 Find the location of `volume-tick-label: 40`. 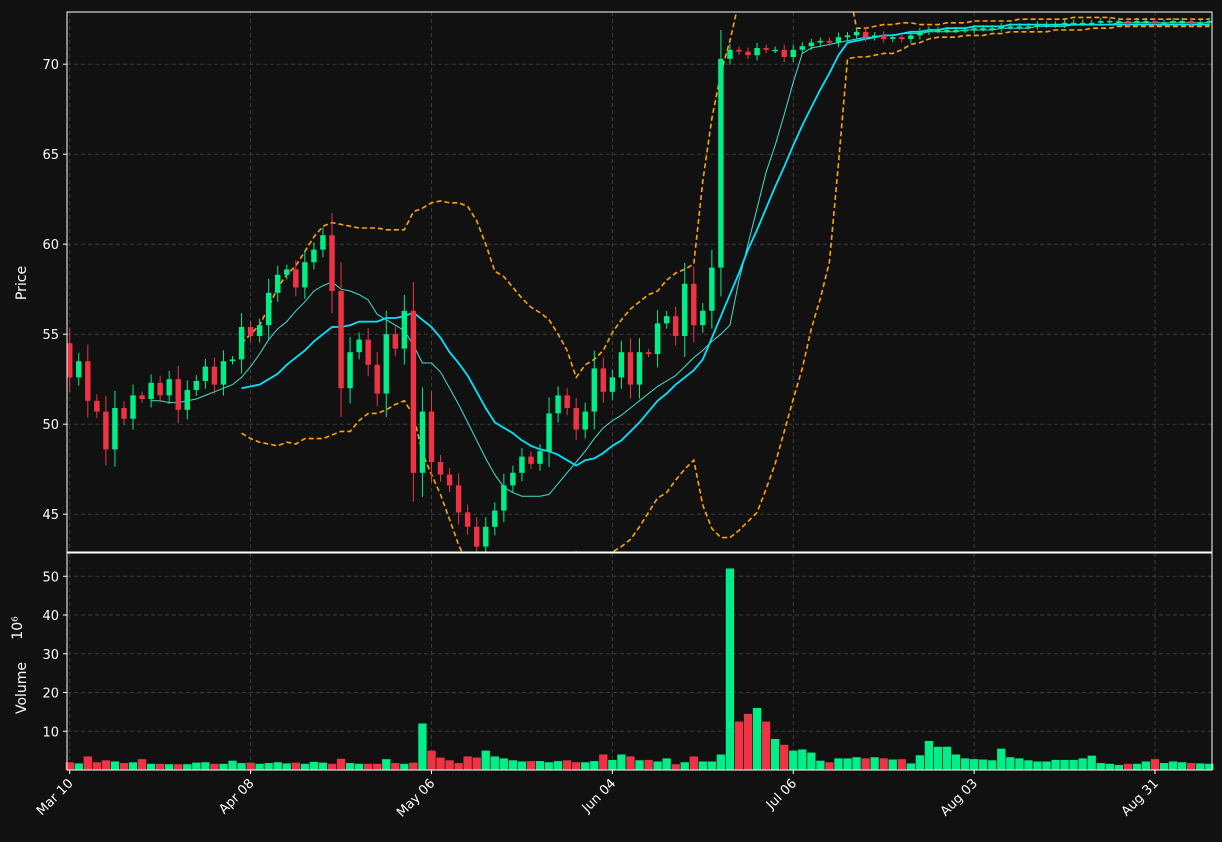

volume-tick-label: 40 is located at coordinates (50, 616).